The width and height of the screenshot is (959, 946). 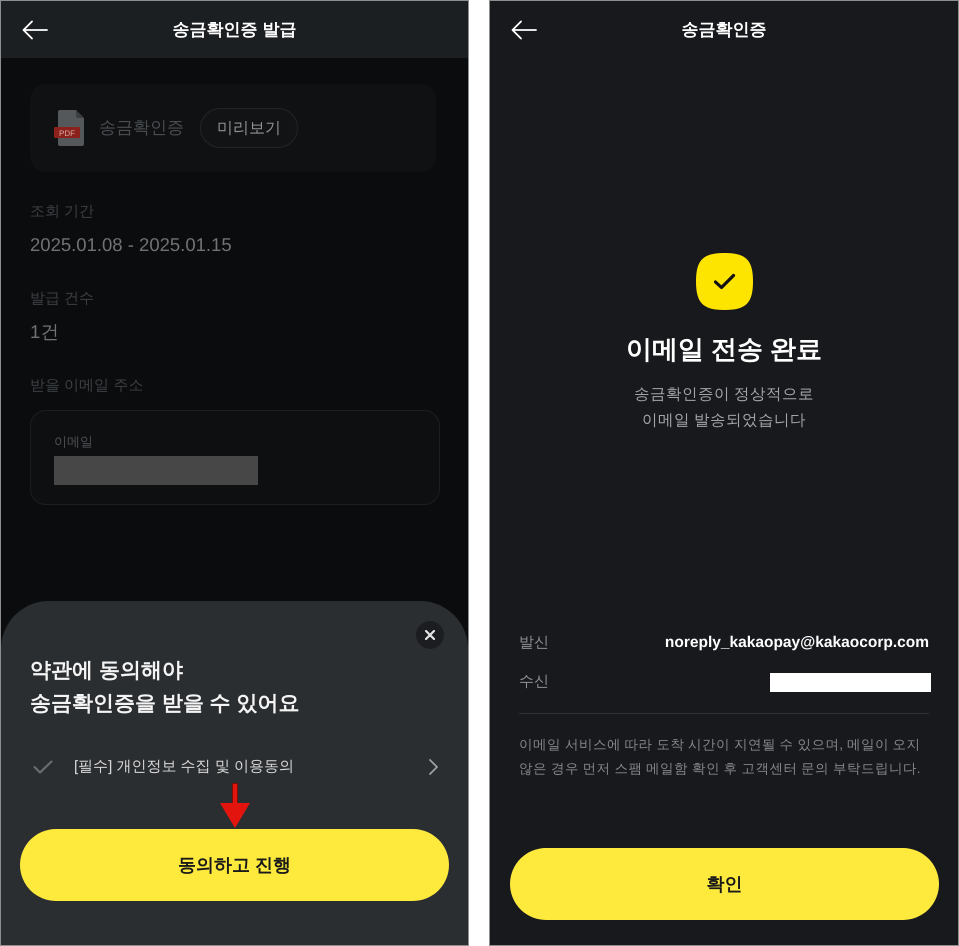 I want to click on close-icon, so click(x=430, y=635).